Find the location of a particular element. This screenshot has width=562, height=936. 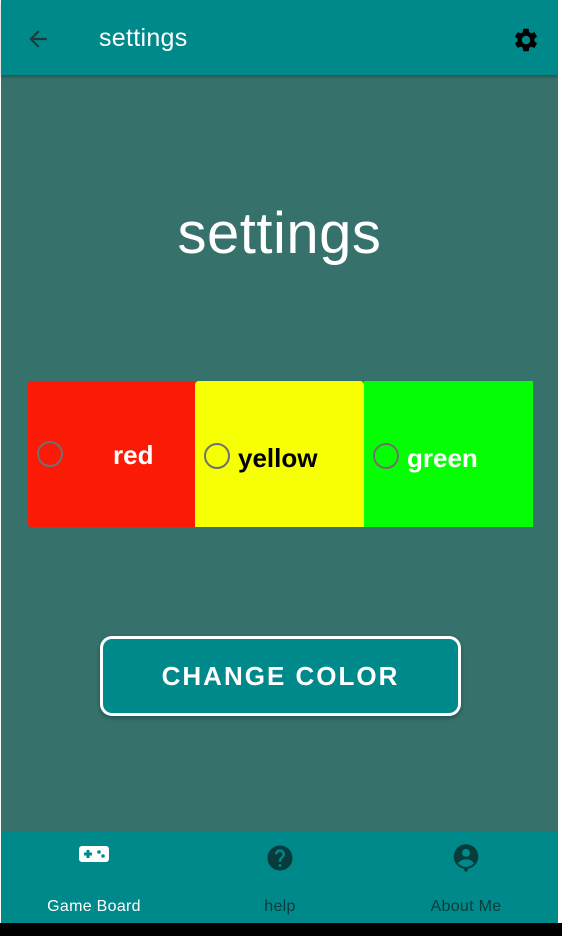

gamepad-icon is located at coordinates (94, 854).